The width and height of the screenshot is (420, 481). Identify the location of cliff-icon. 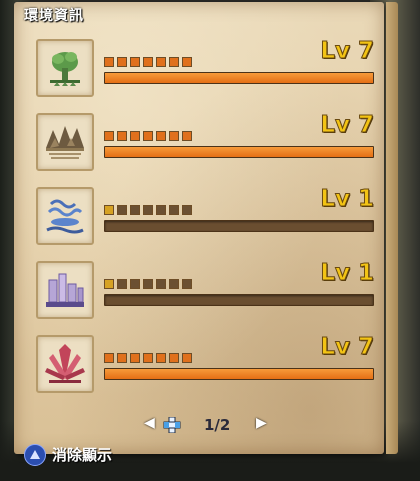
(65, 142).